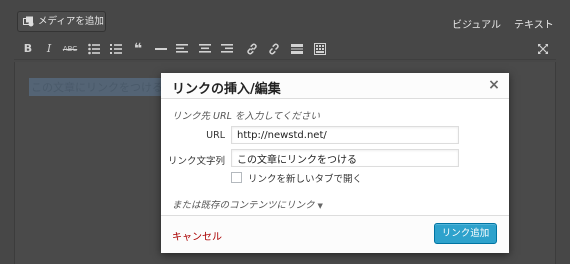  I want to click on align-right-icon, so click(227, 48).